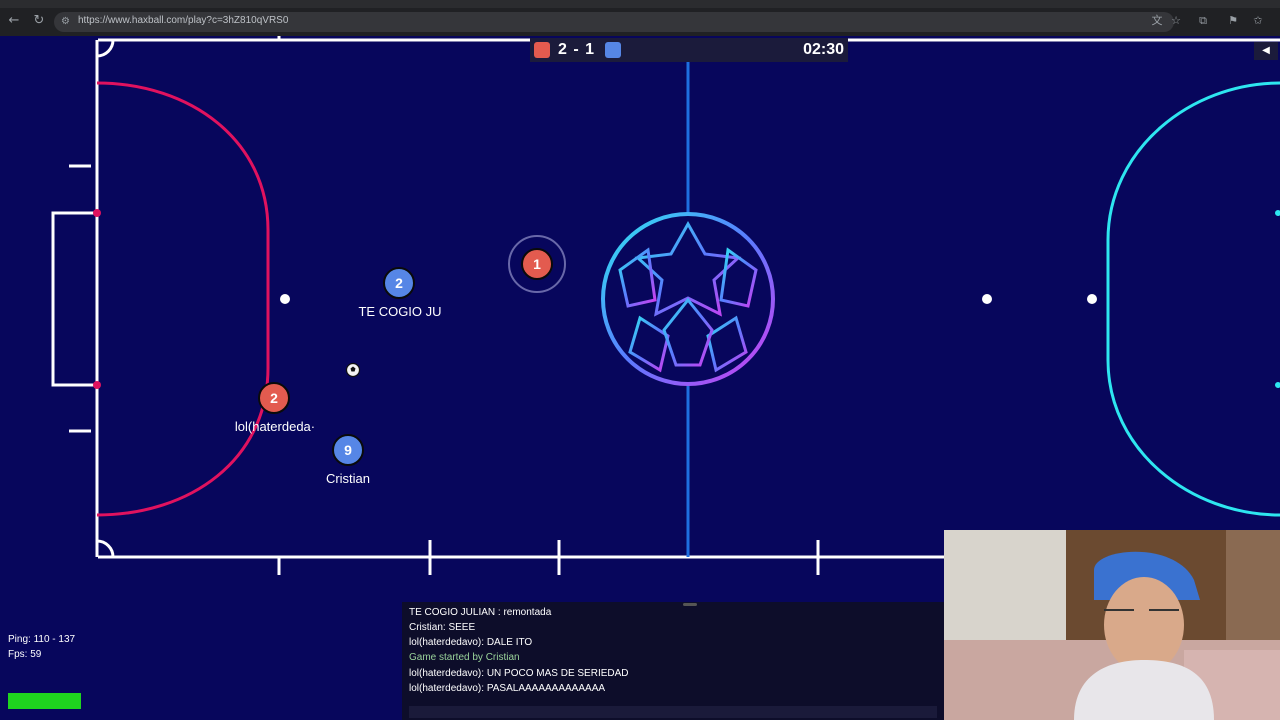 The width and height of the screenshot is (1280, 720). What do you see at coordinates (399, 283) in the screenshot?
I see `player-blue-2: 2` at bounding box center [399, 283].